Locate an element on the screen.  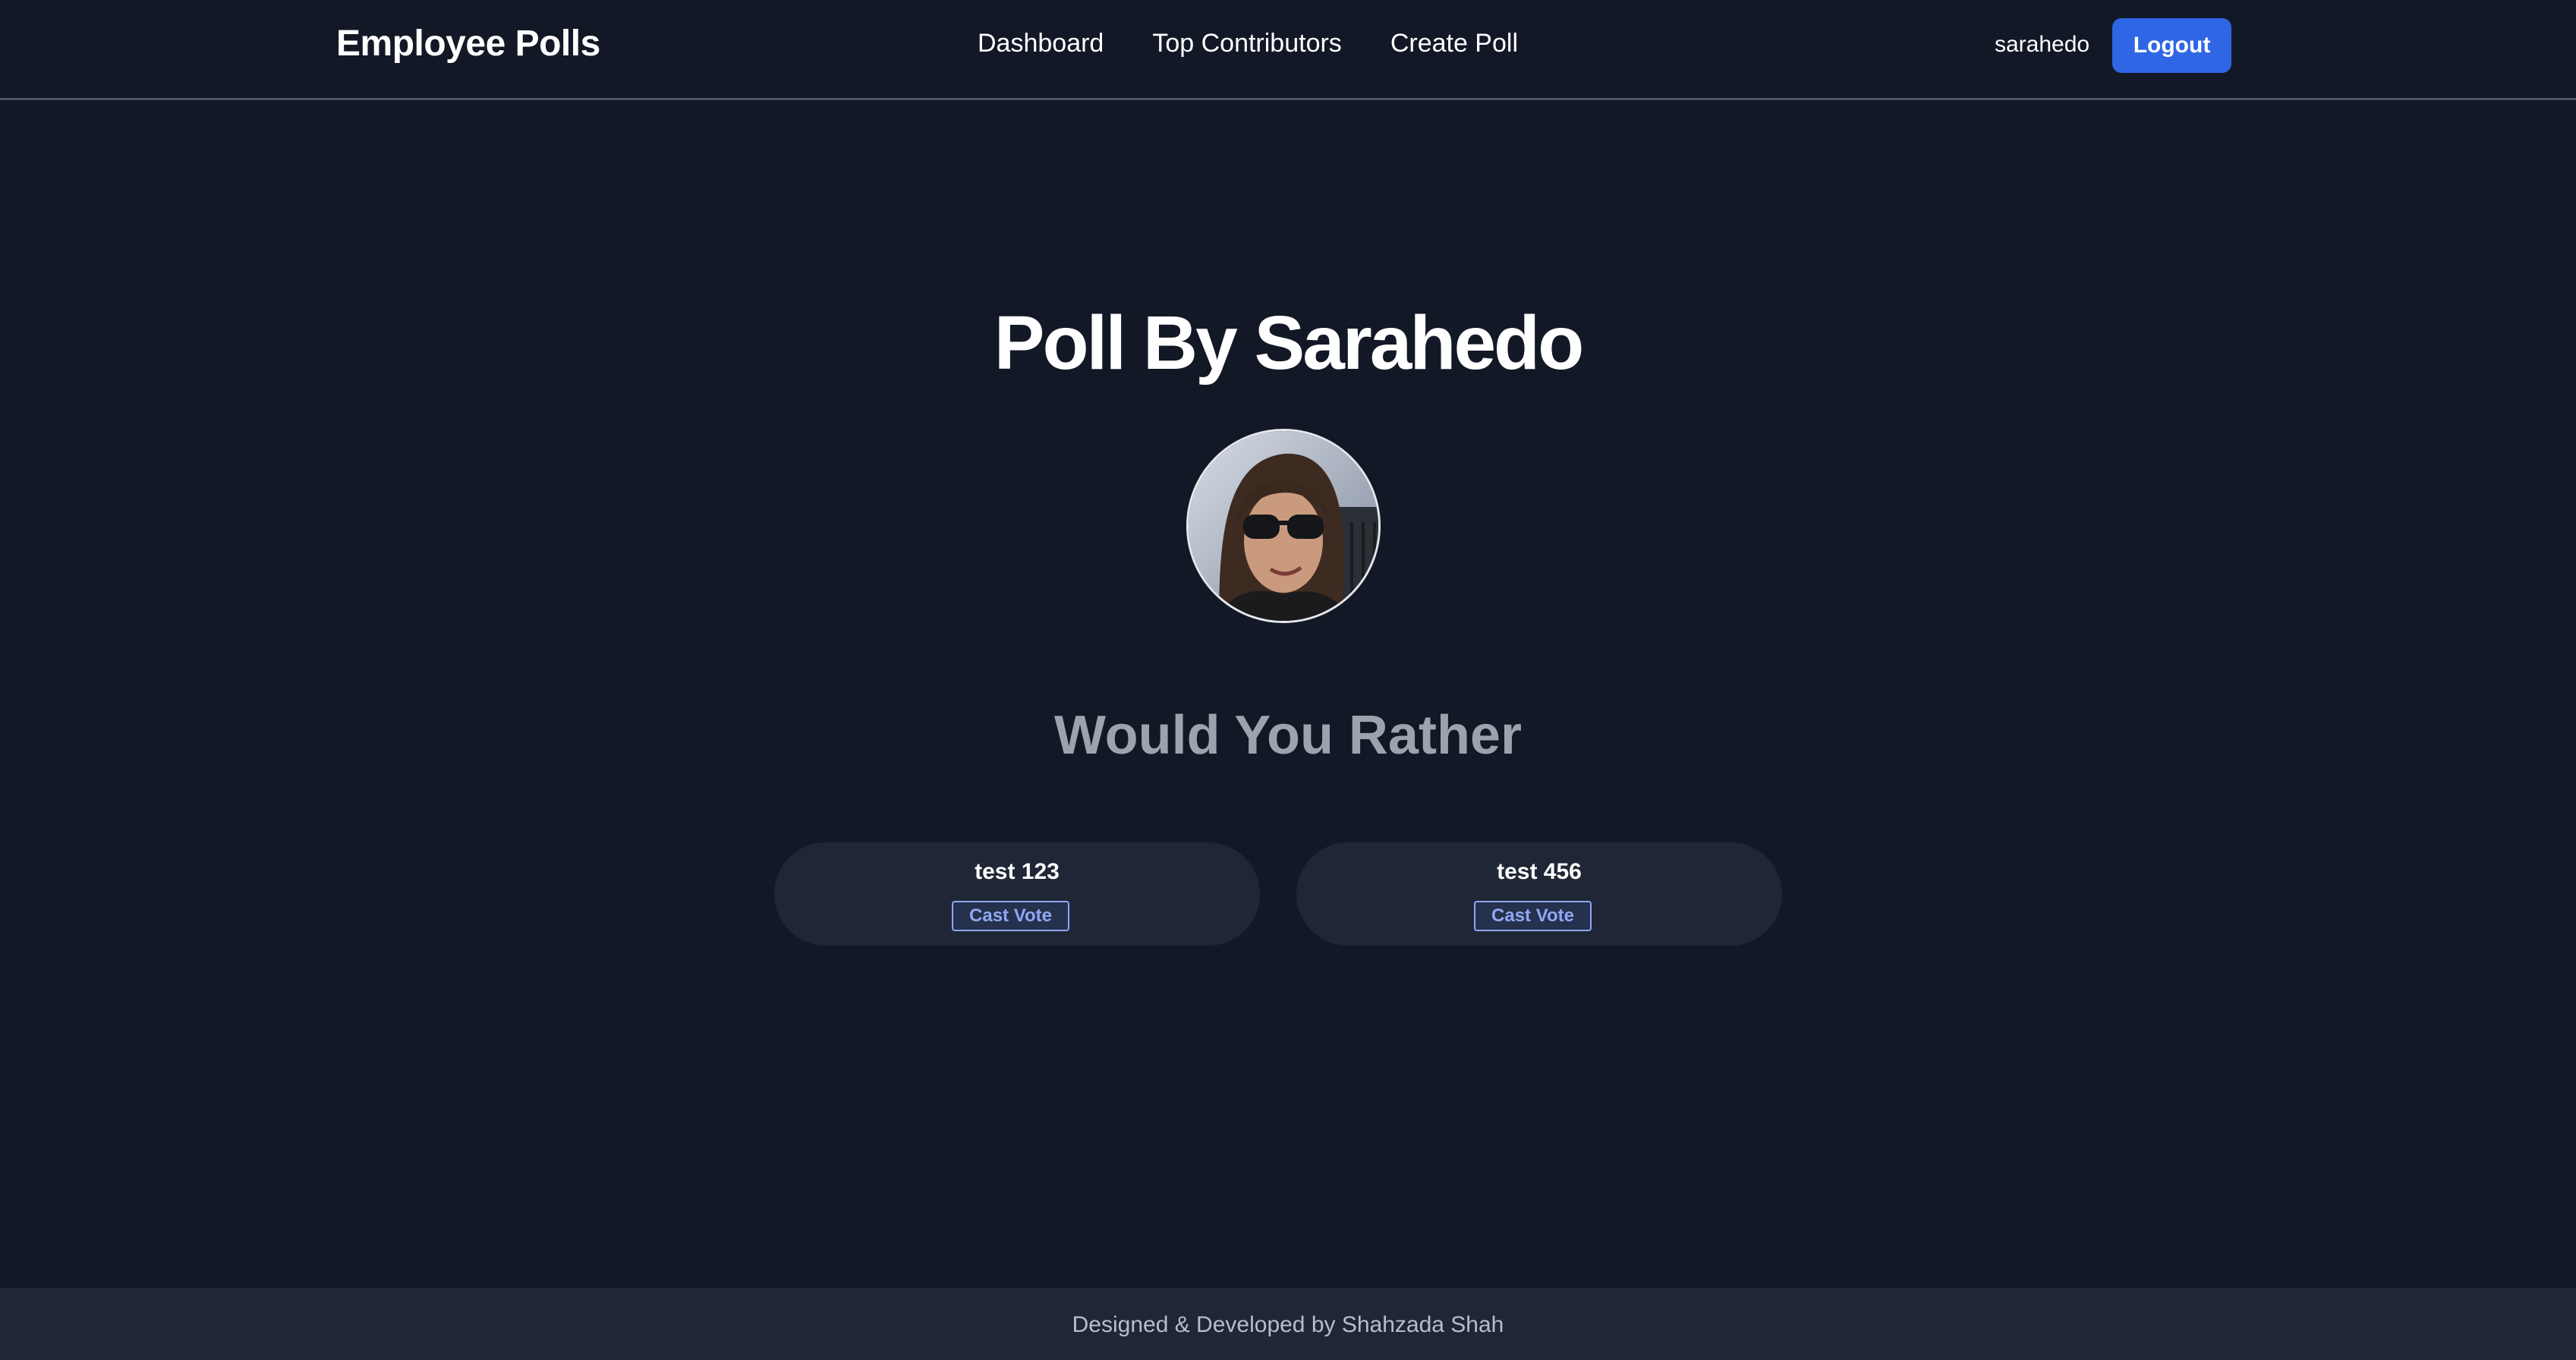
nav-create-poll: Create Poll is located at coordinates (1454, 43).